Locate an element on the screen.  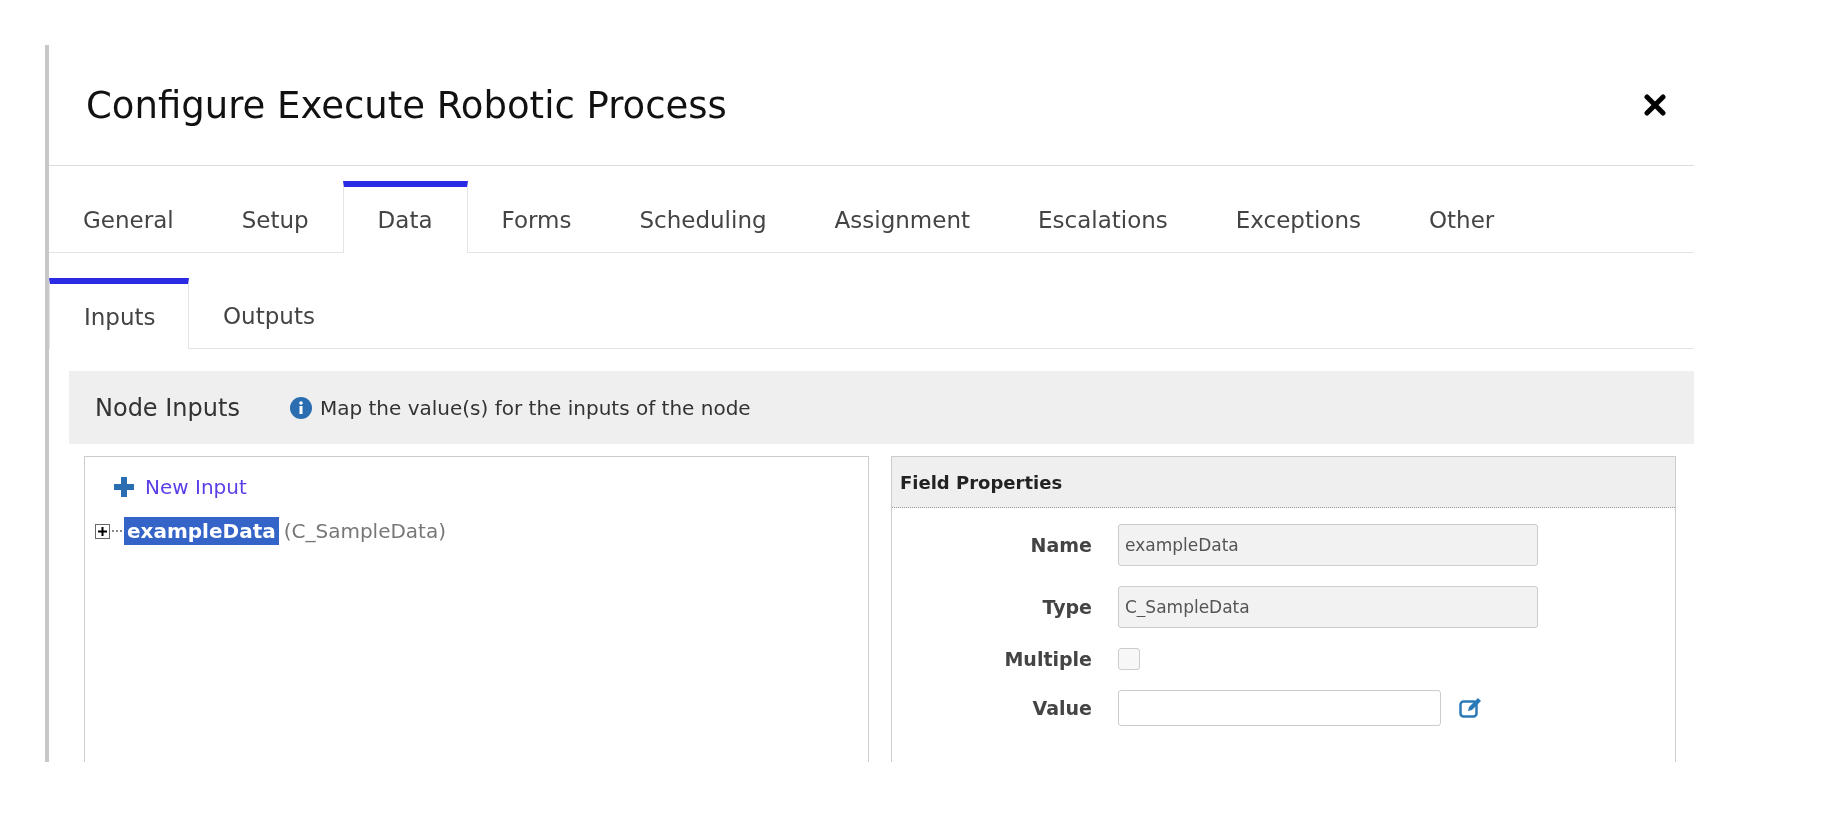
tab: Data is located at coordinates (405, 217).